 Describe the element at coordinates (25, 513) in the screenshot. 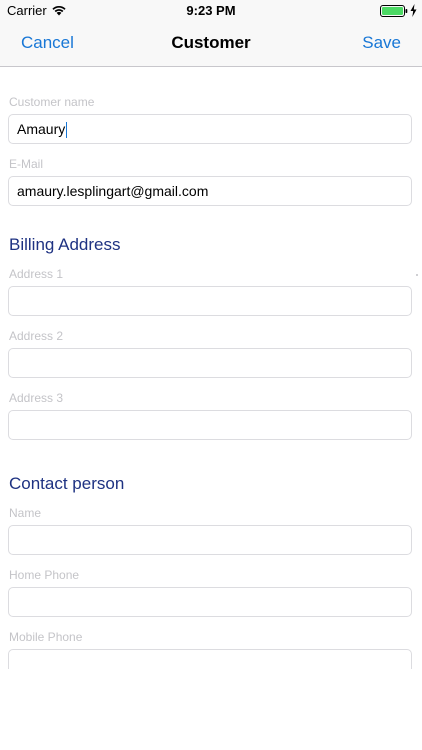

I see `contact-name-label: Name` at that location.